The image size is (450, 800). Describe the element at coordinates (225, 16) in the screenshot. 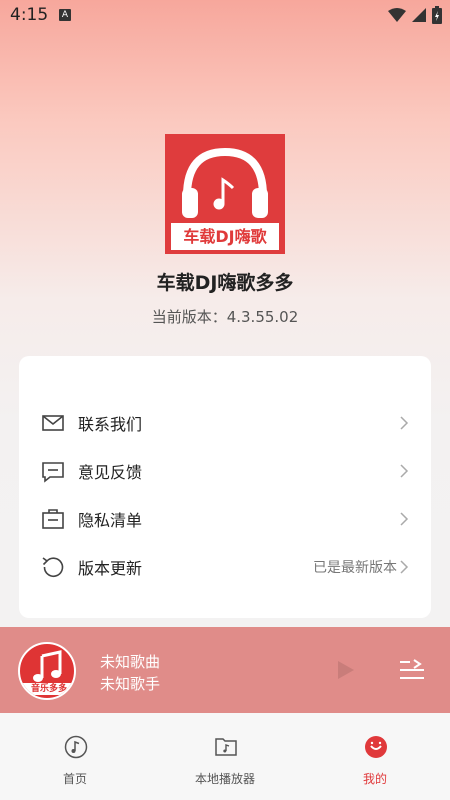

I see `status-bar: 4:15 A` at that location.